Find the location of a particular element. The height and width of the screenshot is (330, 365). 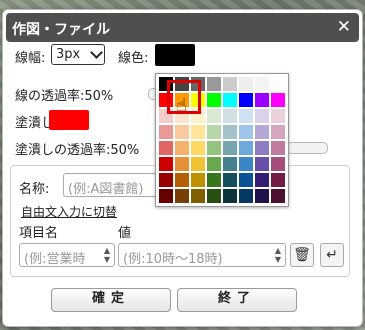

attribute-key-placeholder: (例:営業時 is located at coordinates (55, 259).